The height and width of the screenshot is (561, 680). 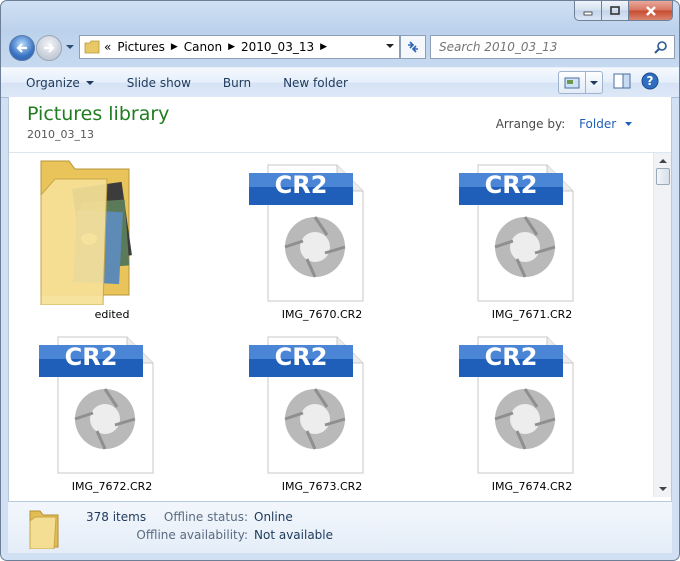 I want to click on burn-button: Burn, so click(x=237, y=82).